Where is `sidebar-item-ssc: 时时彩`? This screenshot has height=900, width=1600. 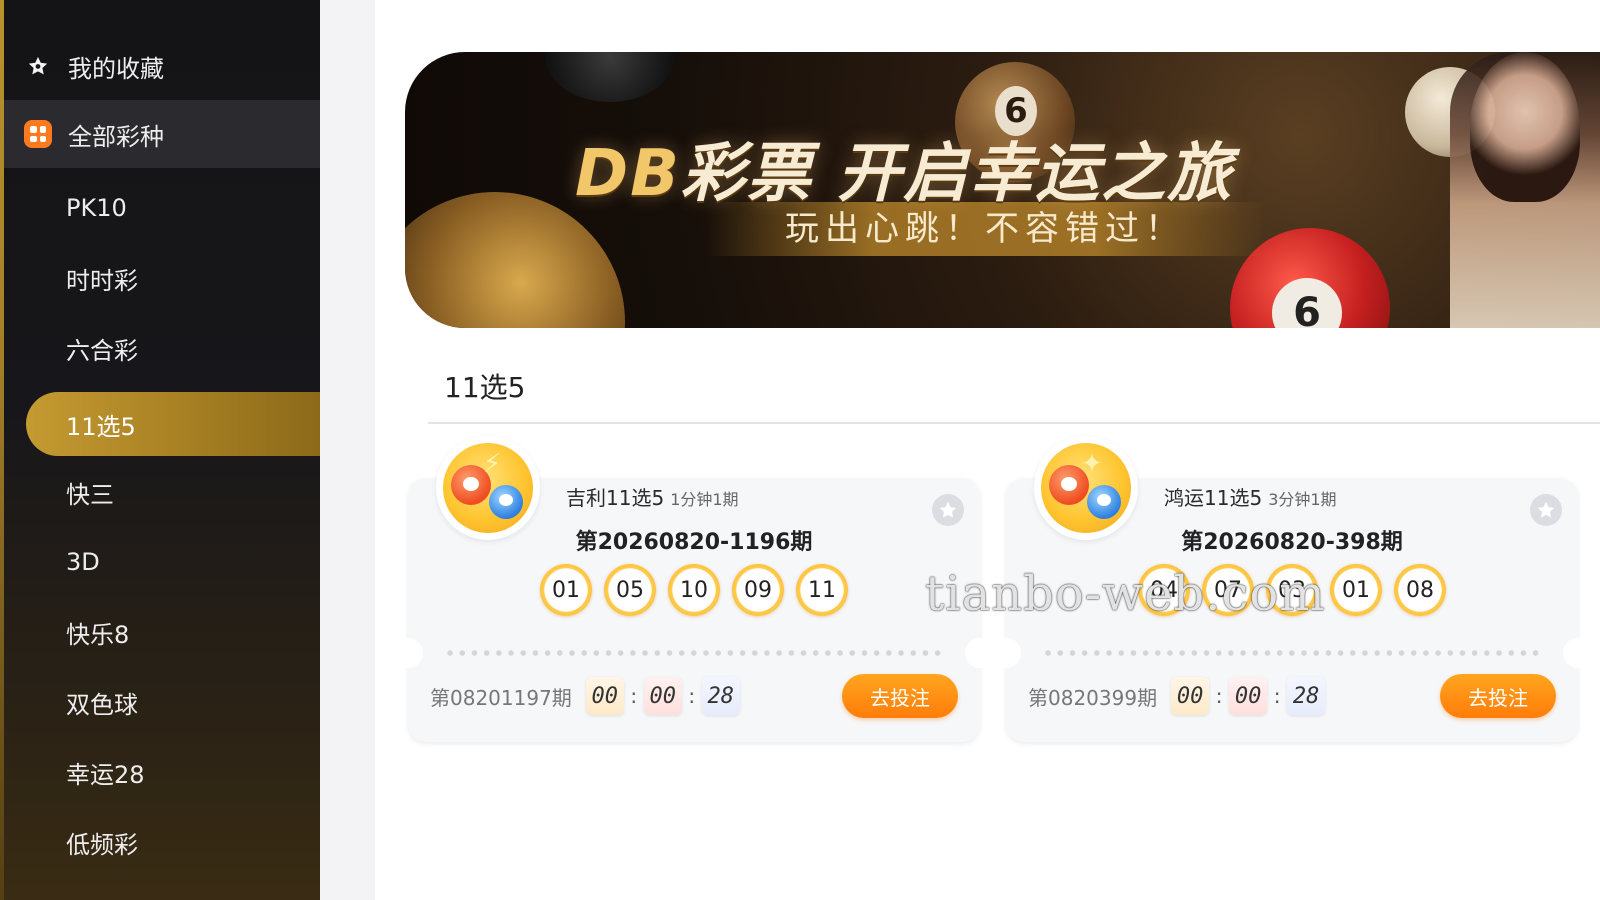 sidebar-item-ssc: 时时彩 is located at coordinates (162, 278).